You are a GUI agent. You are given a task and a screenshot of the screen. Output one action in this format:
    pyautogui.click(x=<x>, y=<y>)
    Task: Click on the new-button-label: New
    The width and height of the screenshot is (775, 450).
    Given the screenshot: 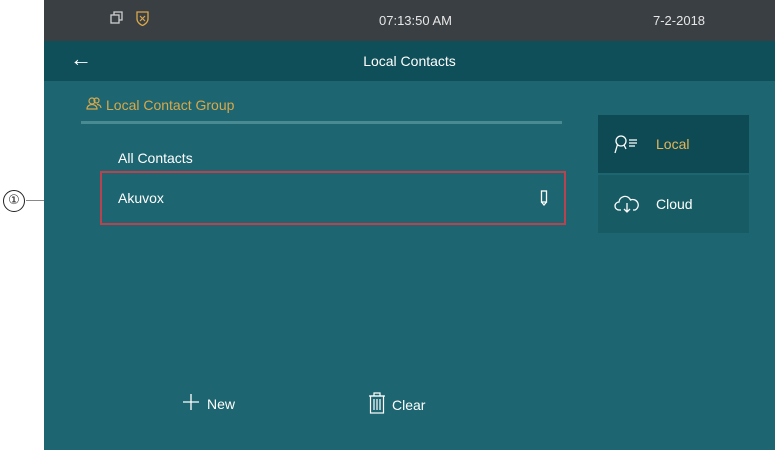 What is the action you would take?
    pyautogui.click(x=221, y=403)
    